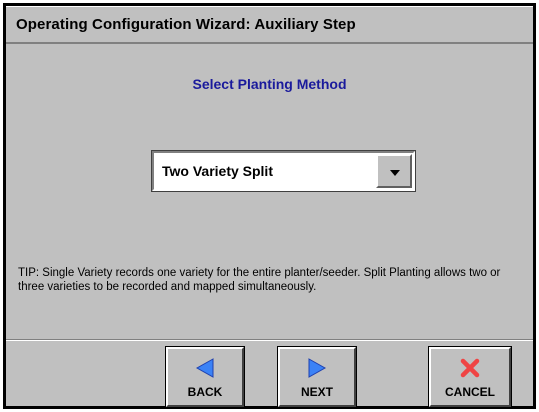 This screenshot has width=539, height=412. I want to click on section-heading: Select Planting Method, so click(269, 84).